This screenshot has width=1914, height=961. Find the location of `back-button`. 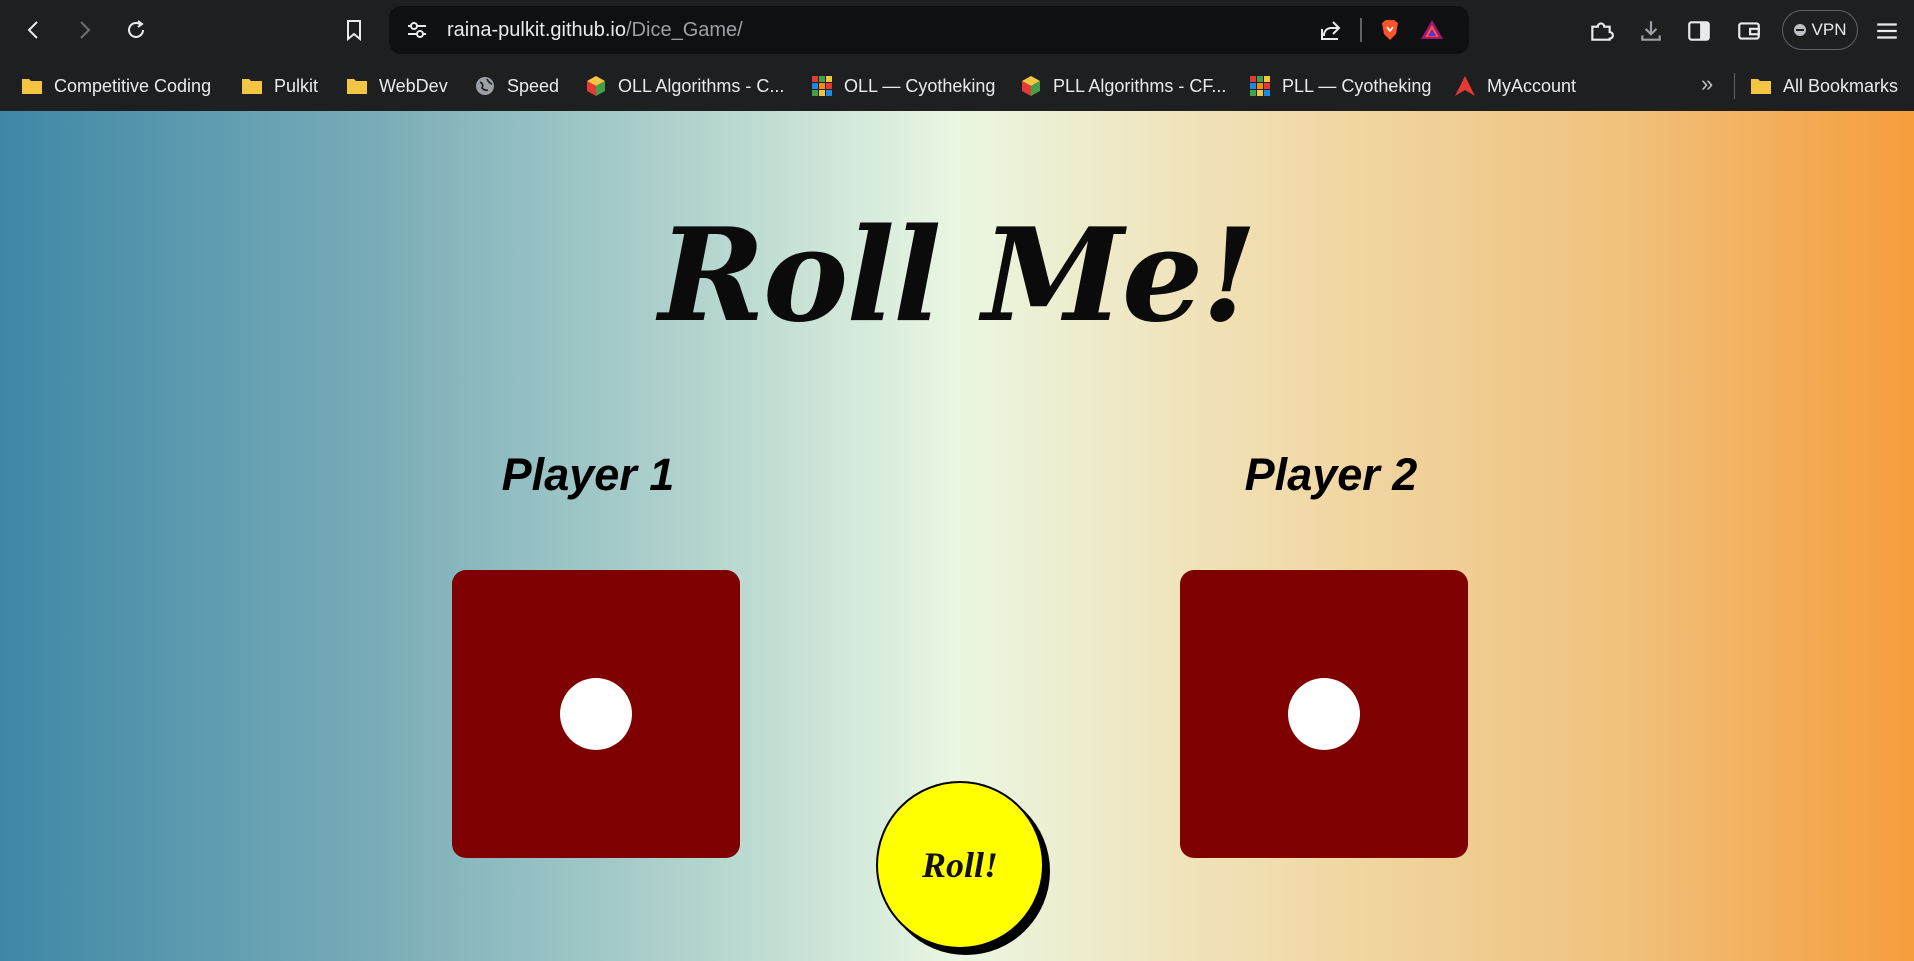

back-button is located at coordinates (34, 30).